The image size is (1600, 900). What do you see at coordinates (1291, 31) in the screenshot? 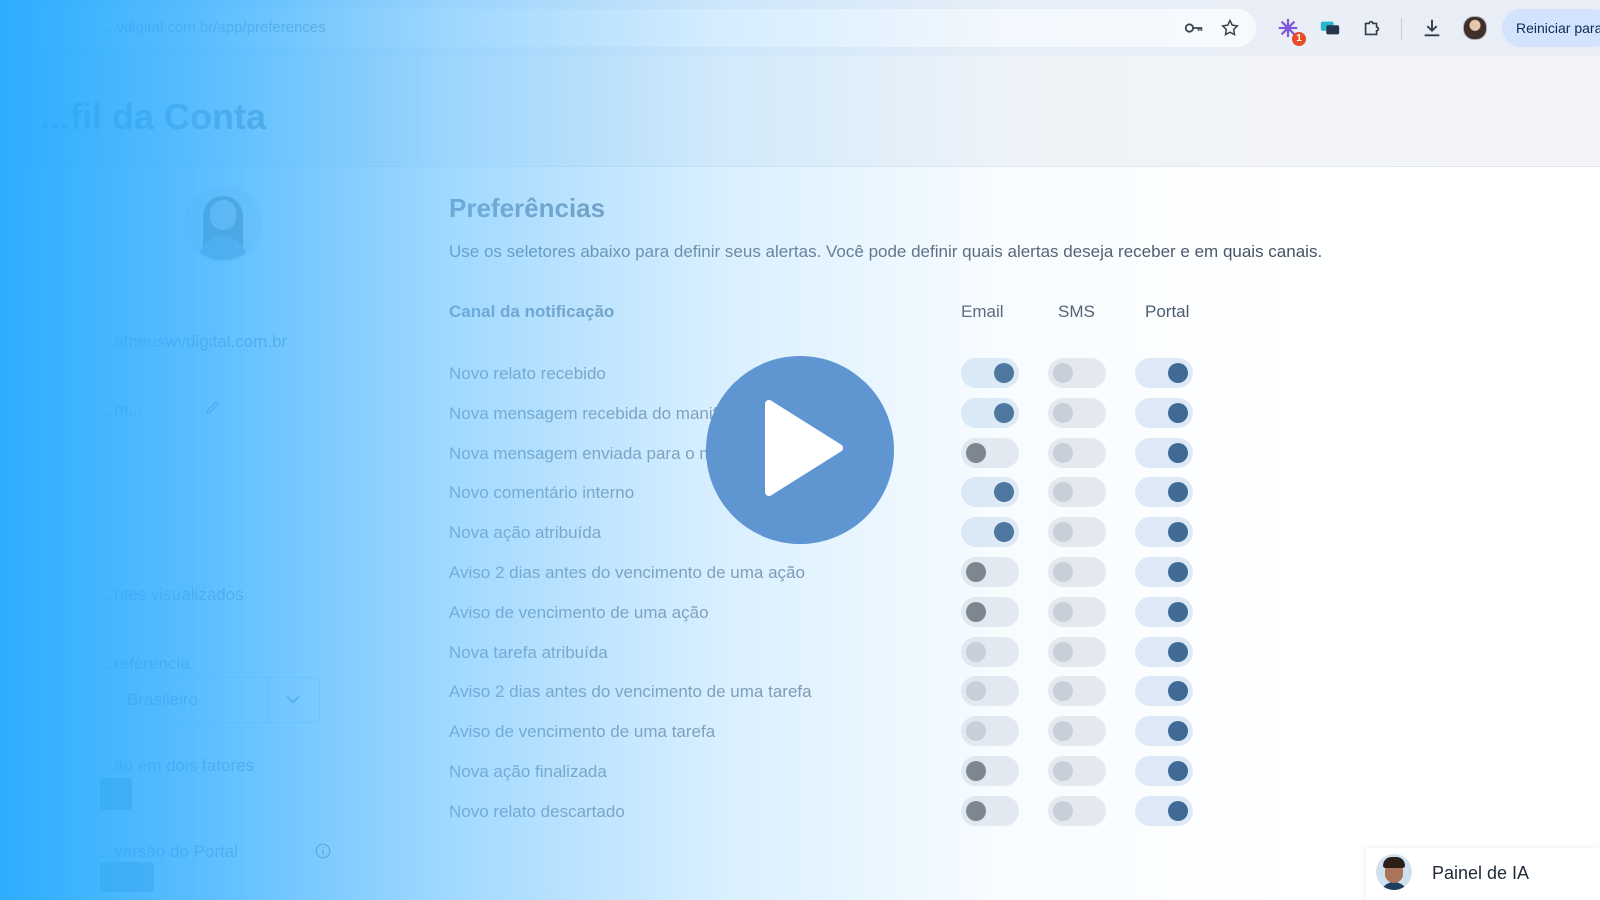
I see `extension-colorful-icon: 1` at bounding box center [1291, 31].